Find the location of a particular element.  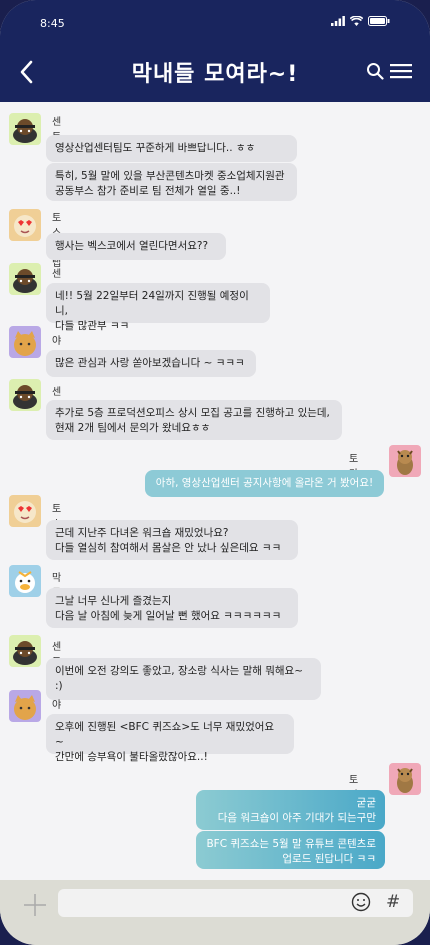

message-bubble: 행사는 벡스코에서 열린다면서요?? is located at coordinates (136, 246).